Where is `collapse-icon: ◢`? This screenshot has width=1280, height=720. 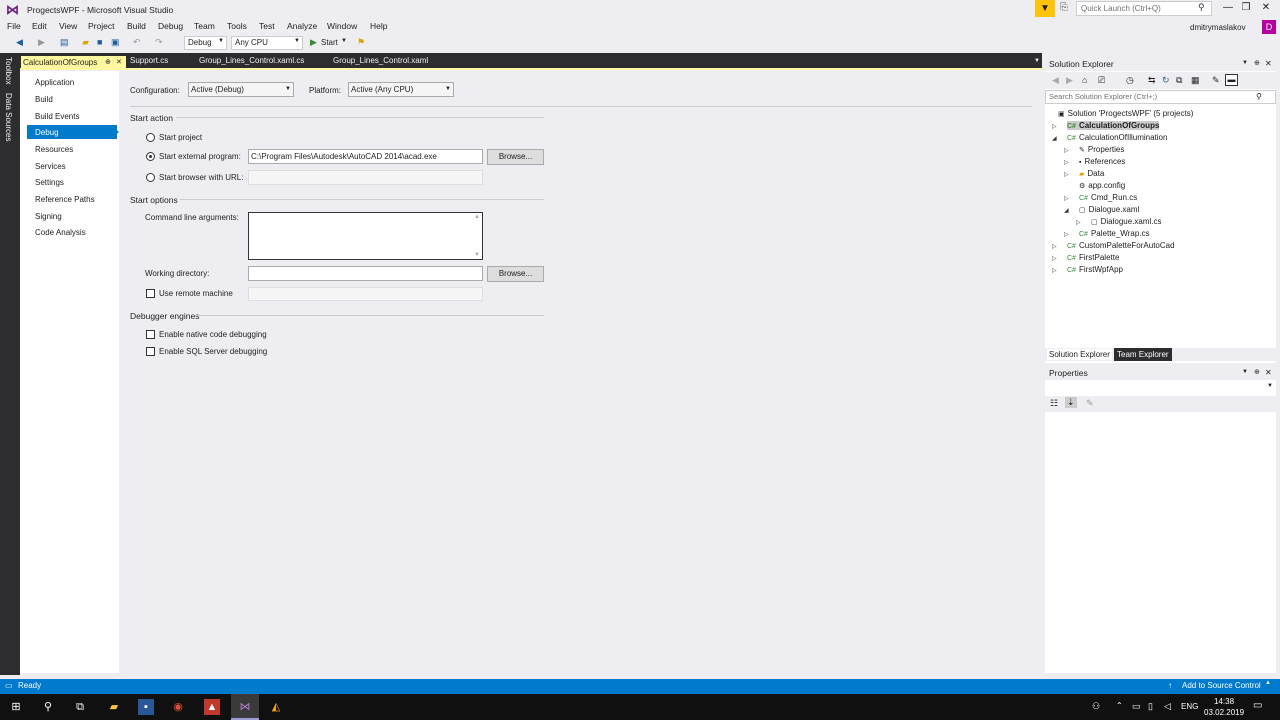
collapse-icon: ◢ is located at coordinates (1054, 138).